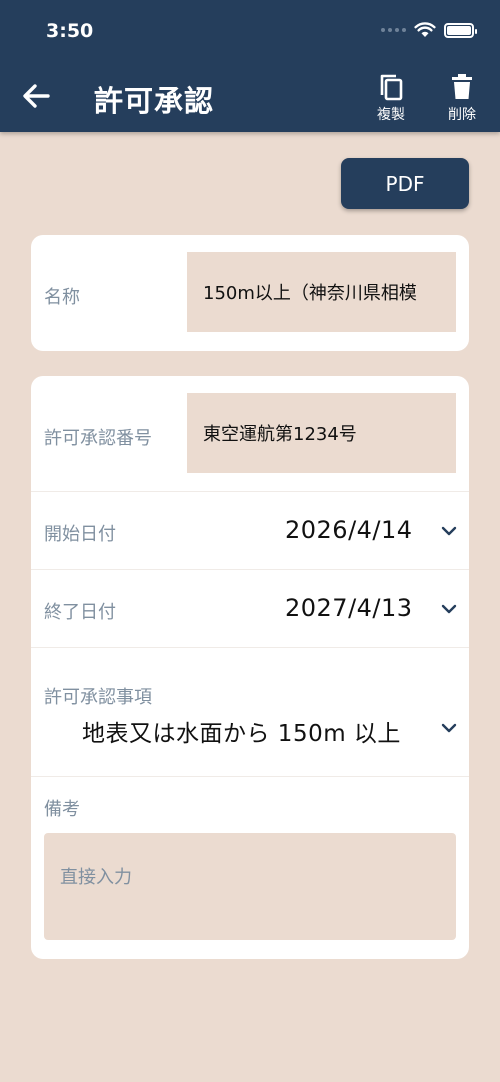  What do you see at coordinates (405, 183) in the screenshot?
I see `pdf-button: PDF` at bounding box center [405, 183].